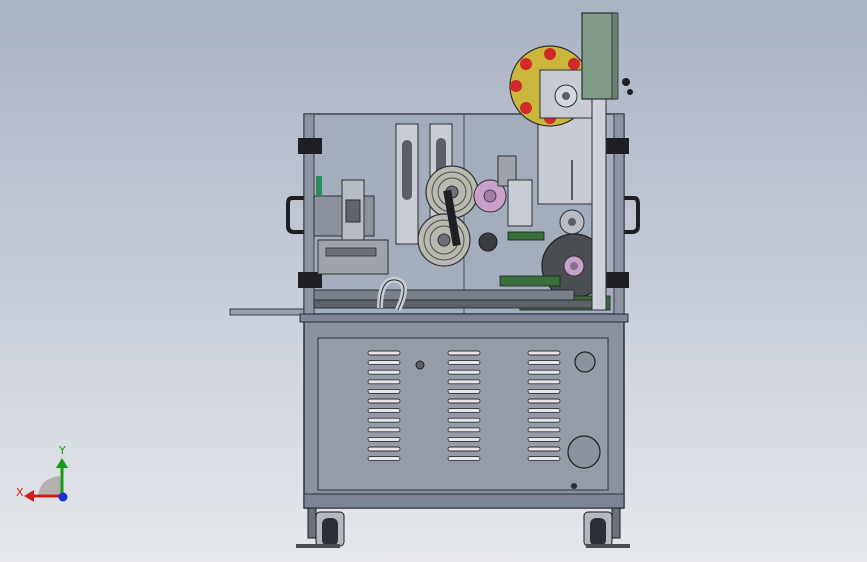 This screenshot has height=562, width=867. What do you see at coordinates (599, 204) in the screenshot?
I see `vertical-tube` at bounding box center [599, 204].